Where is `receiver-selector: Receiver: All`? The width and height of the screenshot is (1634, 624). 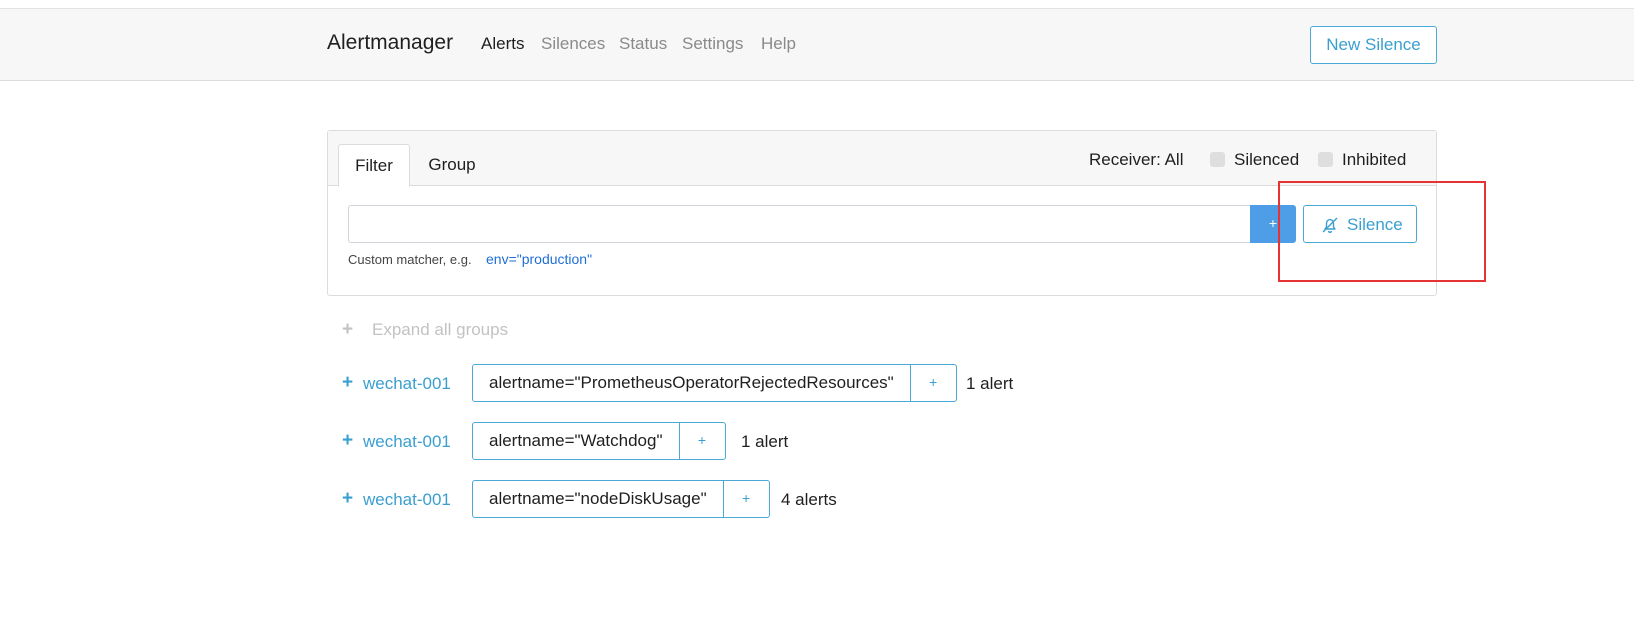 receiver-selector: Receiver: All is located at coordinates (1136, 160).